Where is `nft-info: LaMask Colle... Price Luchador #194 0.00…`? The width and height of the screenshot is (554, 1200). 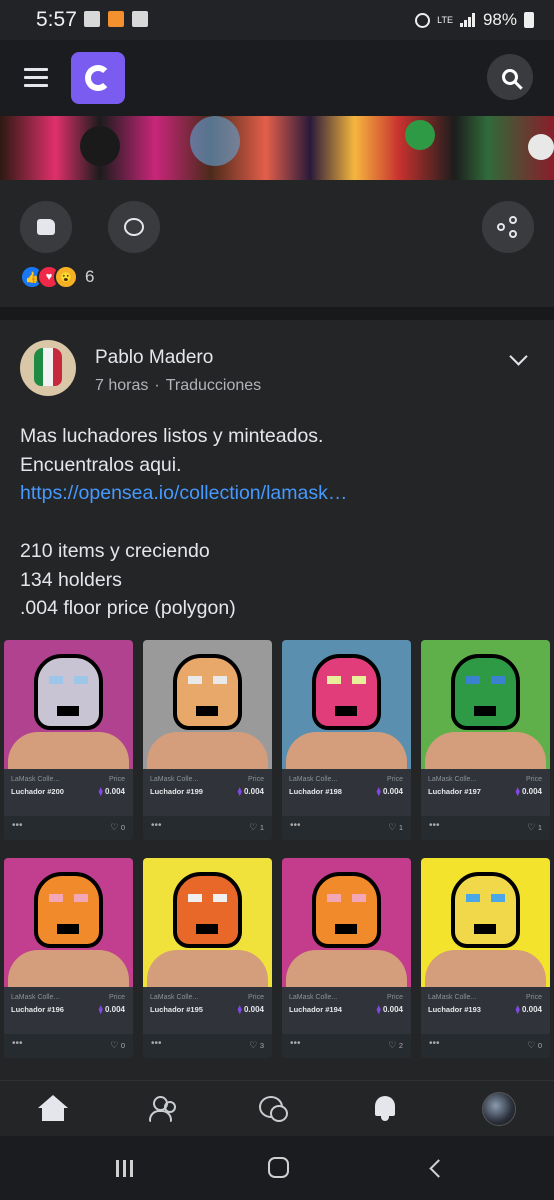 nft-info: LaMask Colle... Price Luchador #194 0.00… is located at coordinates (346, 1010).